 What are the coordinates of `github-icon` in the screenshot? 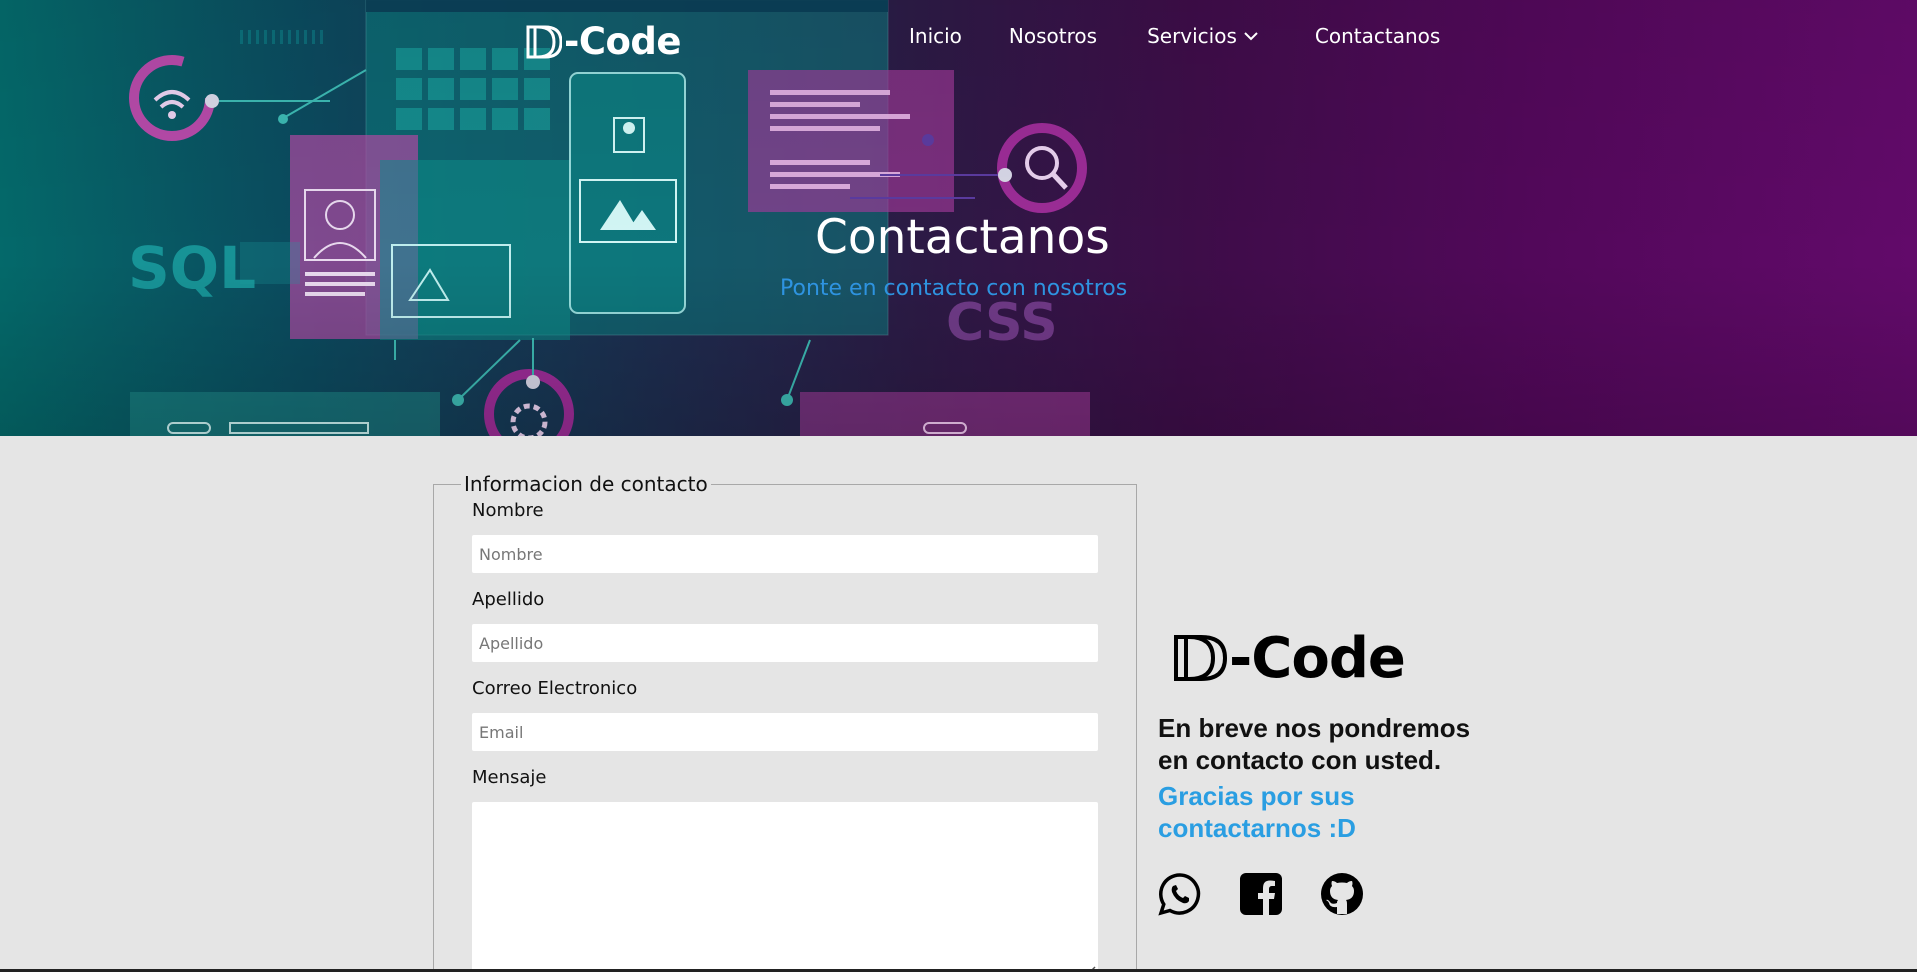 It's located at (1342, 894).